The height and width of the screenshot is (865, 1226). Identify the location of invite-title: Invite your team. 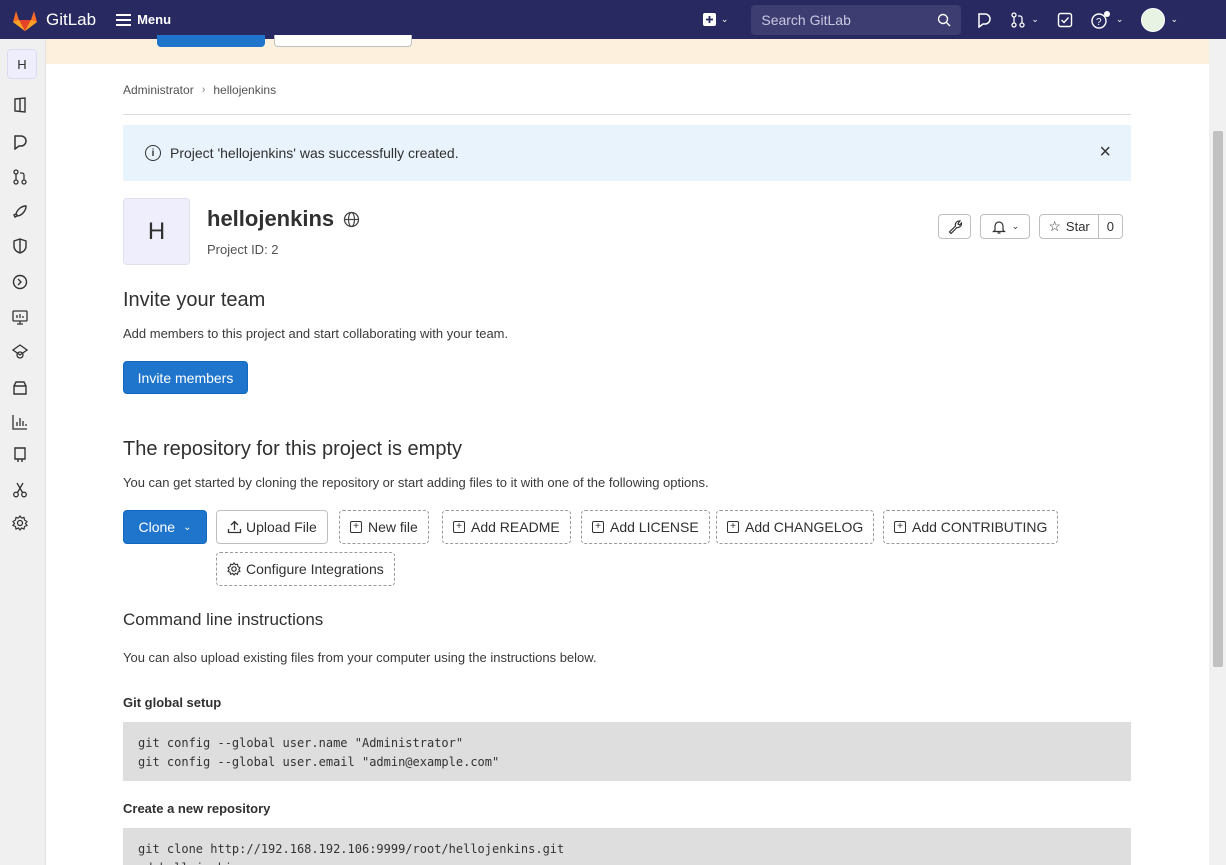
(194, 300).